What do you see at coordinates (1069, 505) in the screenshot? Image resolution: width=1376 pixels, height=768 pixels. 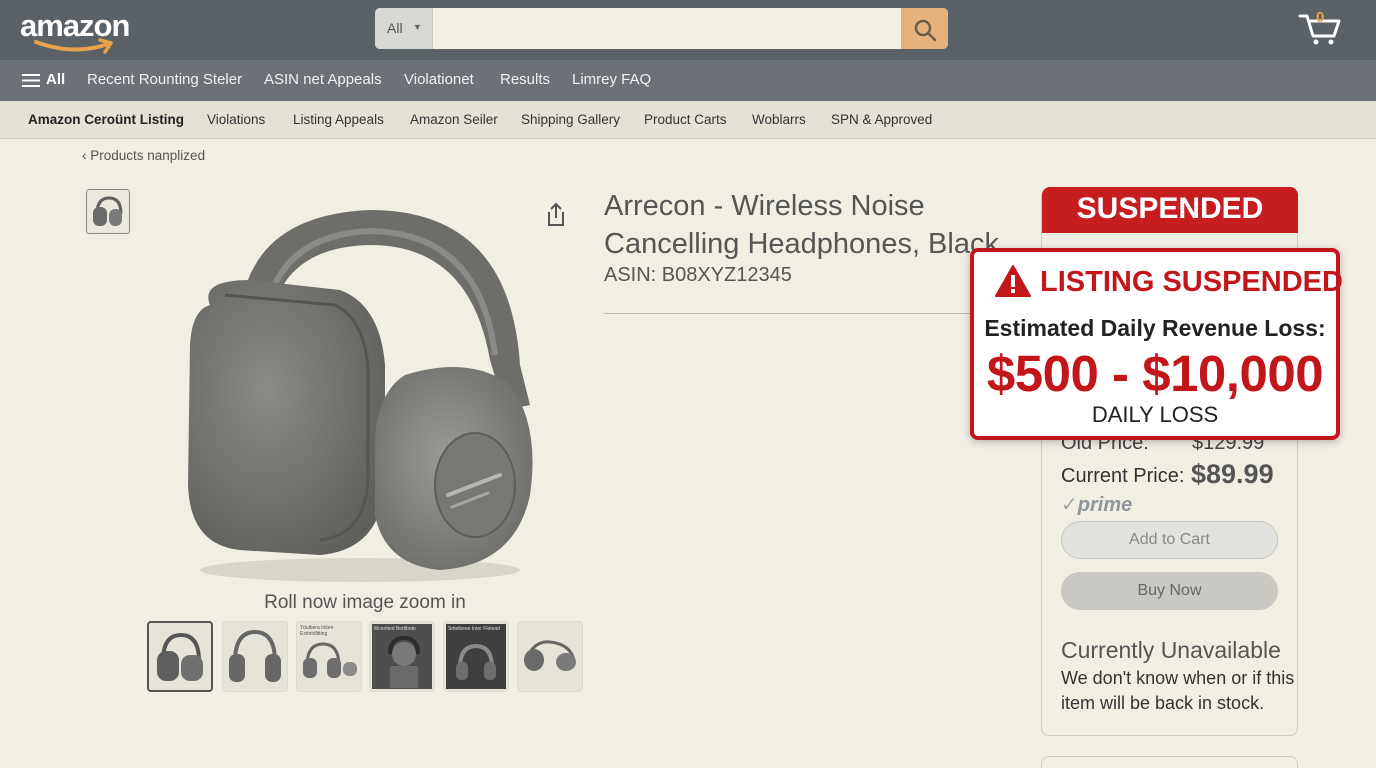 I see `check-icon: ✓` at bounding box center [1069, 505].